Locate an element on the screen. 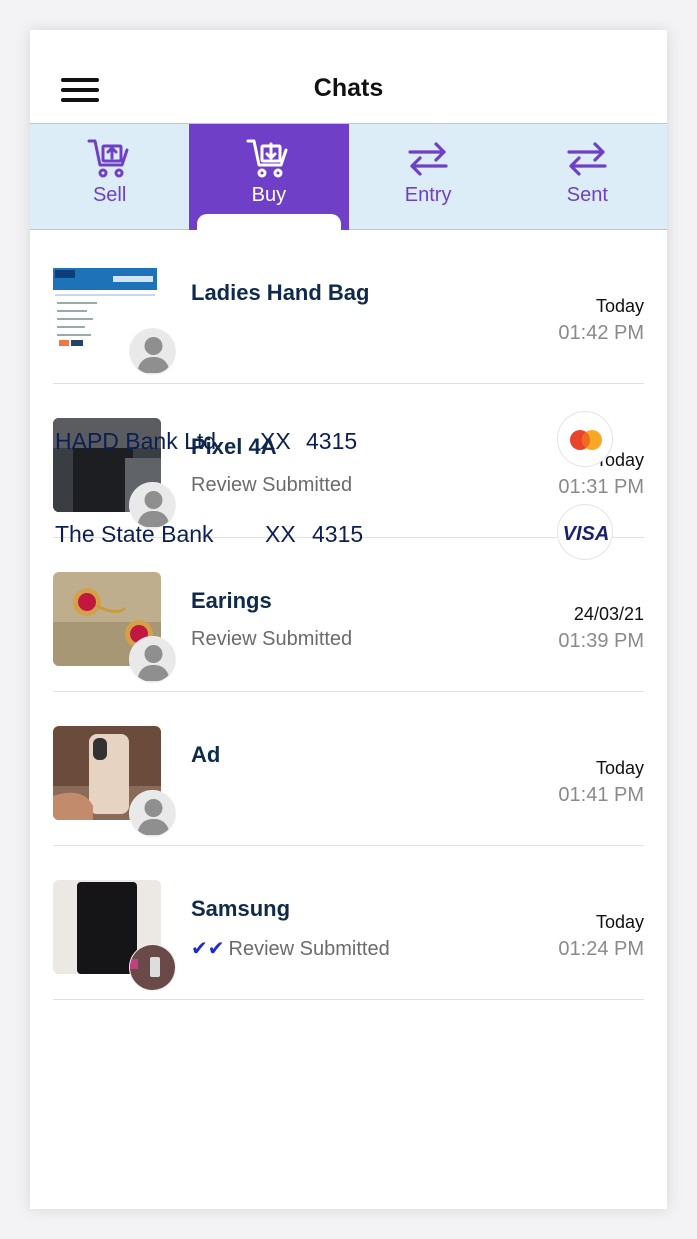 The image size is (697, 1239). visa-logo-icon: VISA is located at coordinates (585, 532).